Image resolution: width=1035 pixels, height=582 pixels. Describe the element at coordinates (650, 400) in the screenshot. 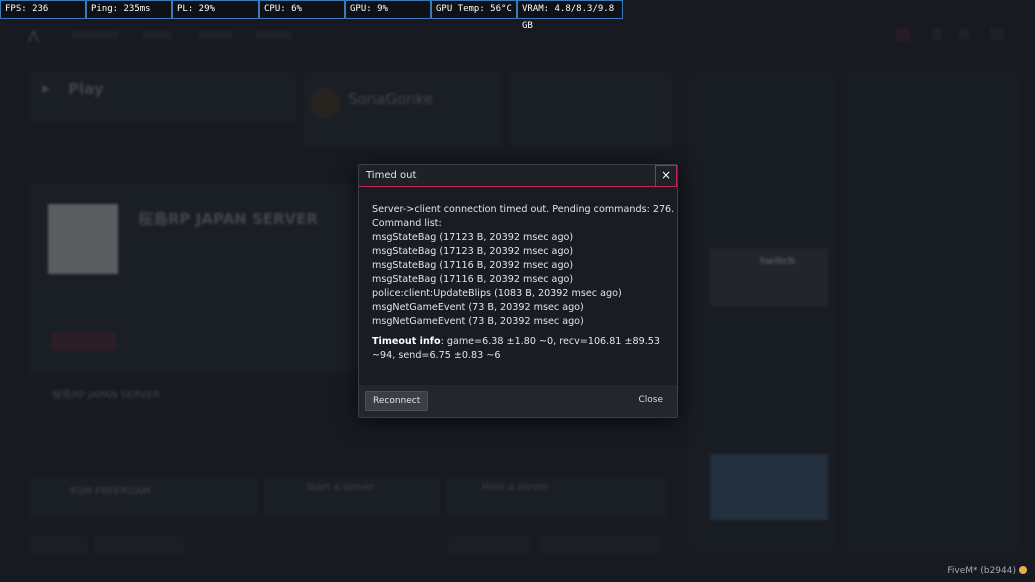

I see `close-button: Close` at that location.